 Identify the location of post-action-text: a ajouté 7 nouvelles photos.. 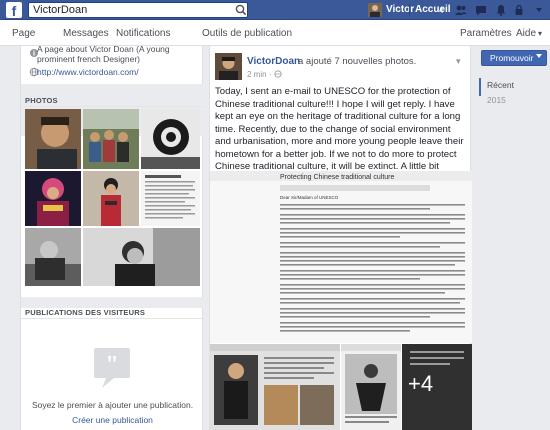
(357, 61).